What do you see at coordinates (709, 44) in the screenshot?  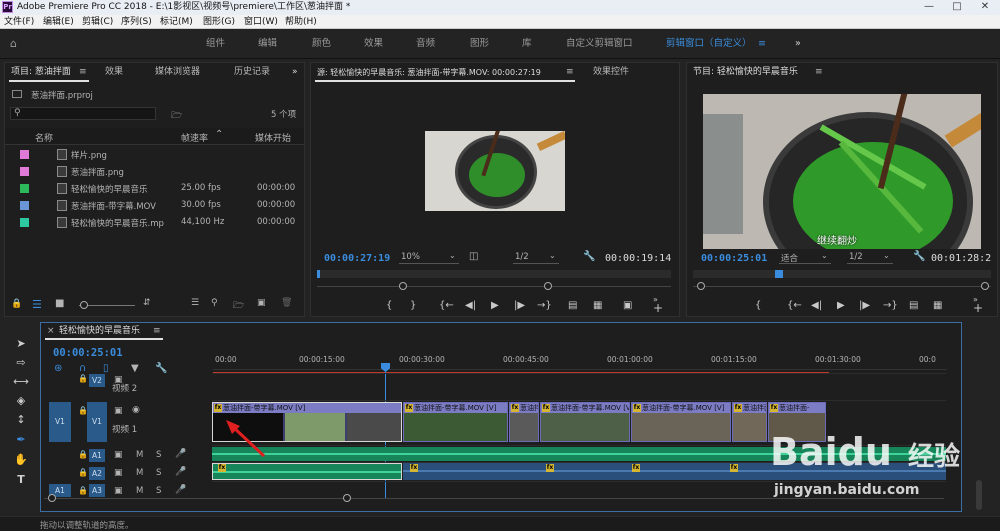 I see `workspace-edit-custom-active: 剪辑窗口（自定义）` at bounding box center [709, 44].